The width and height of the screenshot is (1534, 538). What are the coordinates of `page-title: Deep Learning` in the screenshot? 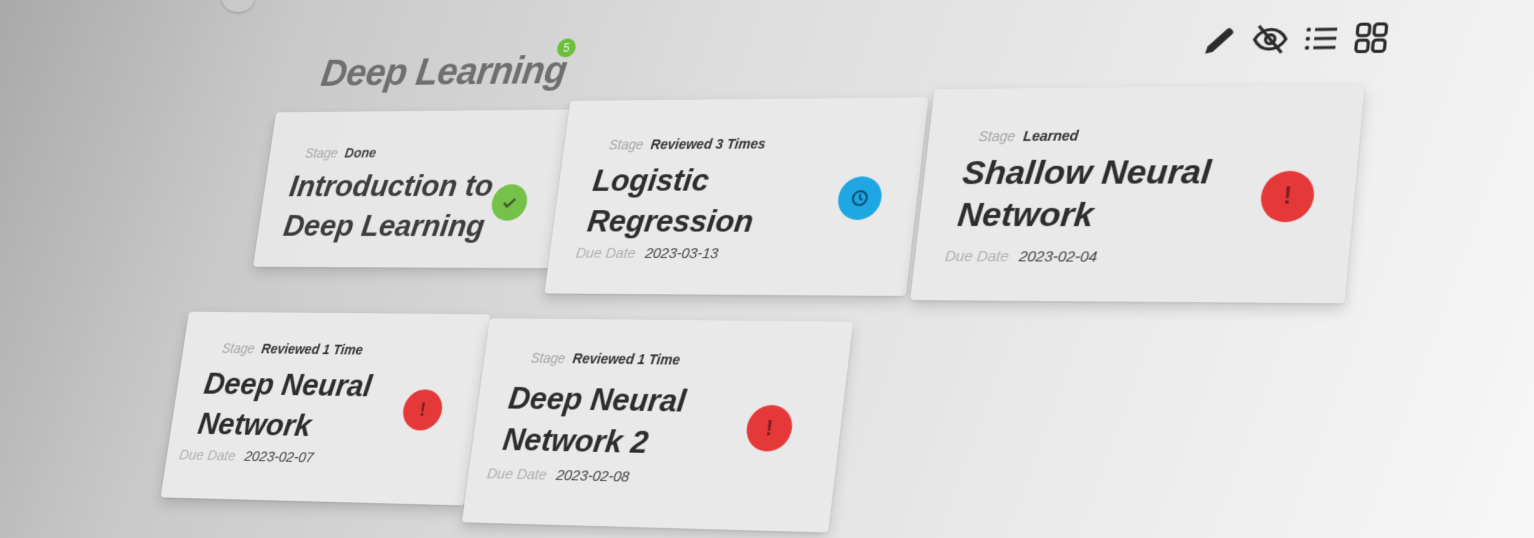 It's located at (444, 72).